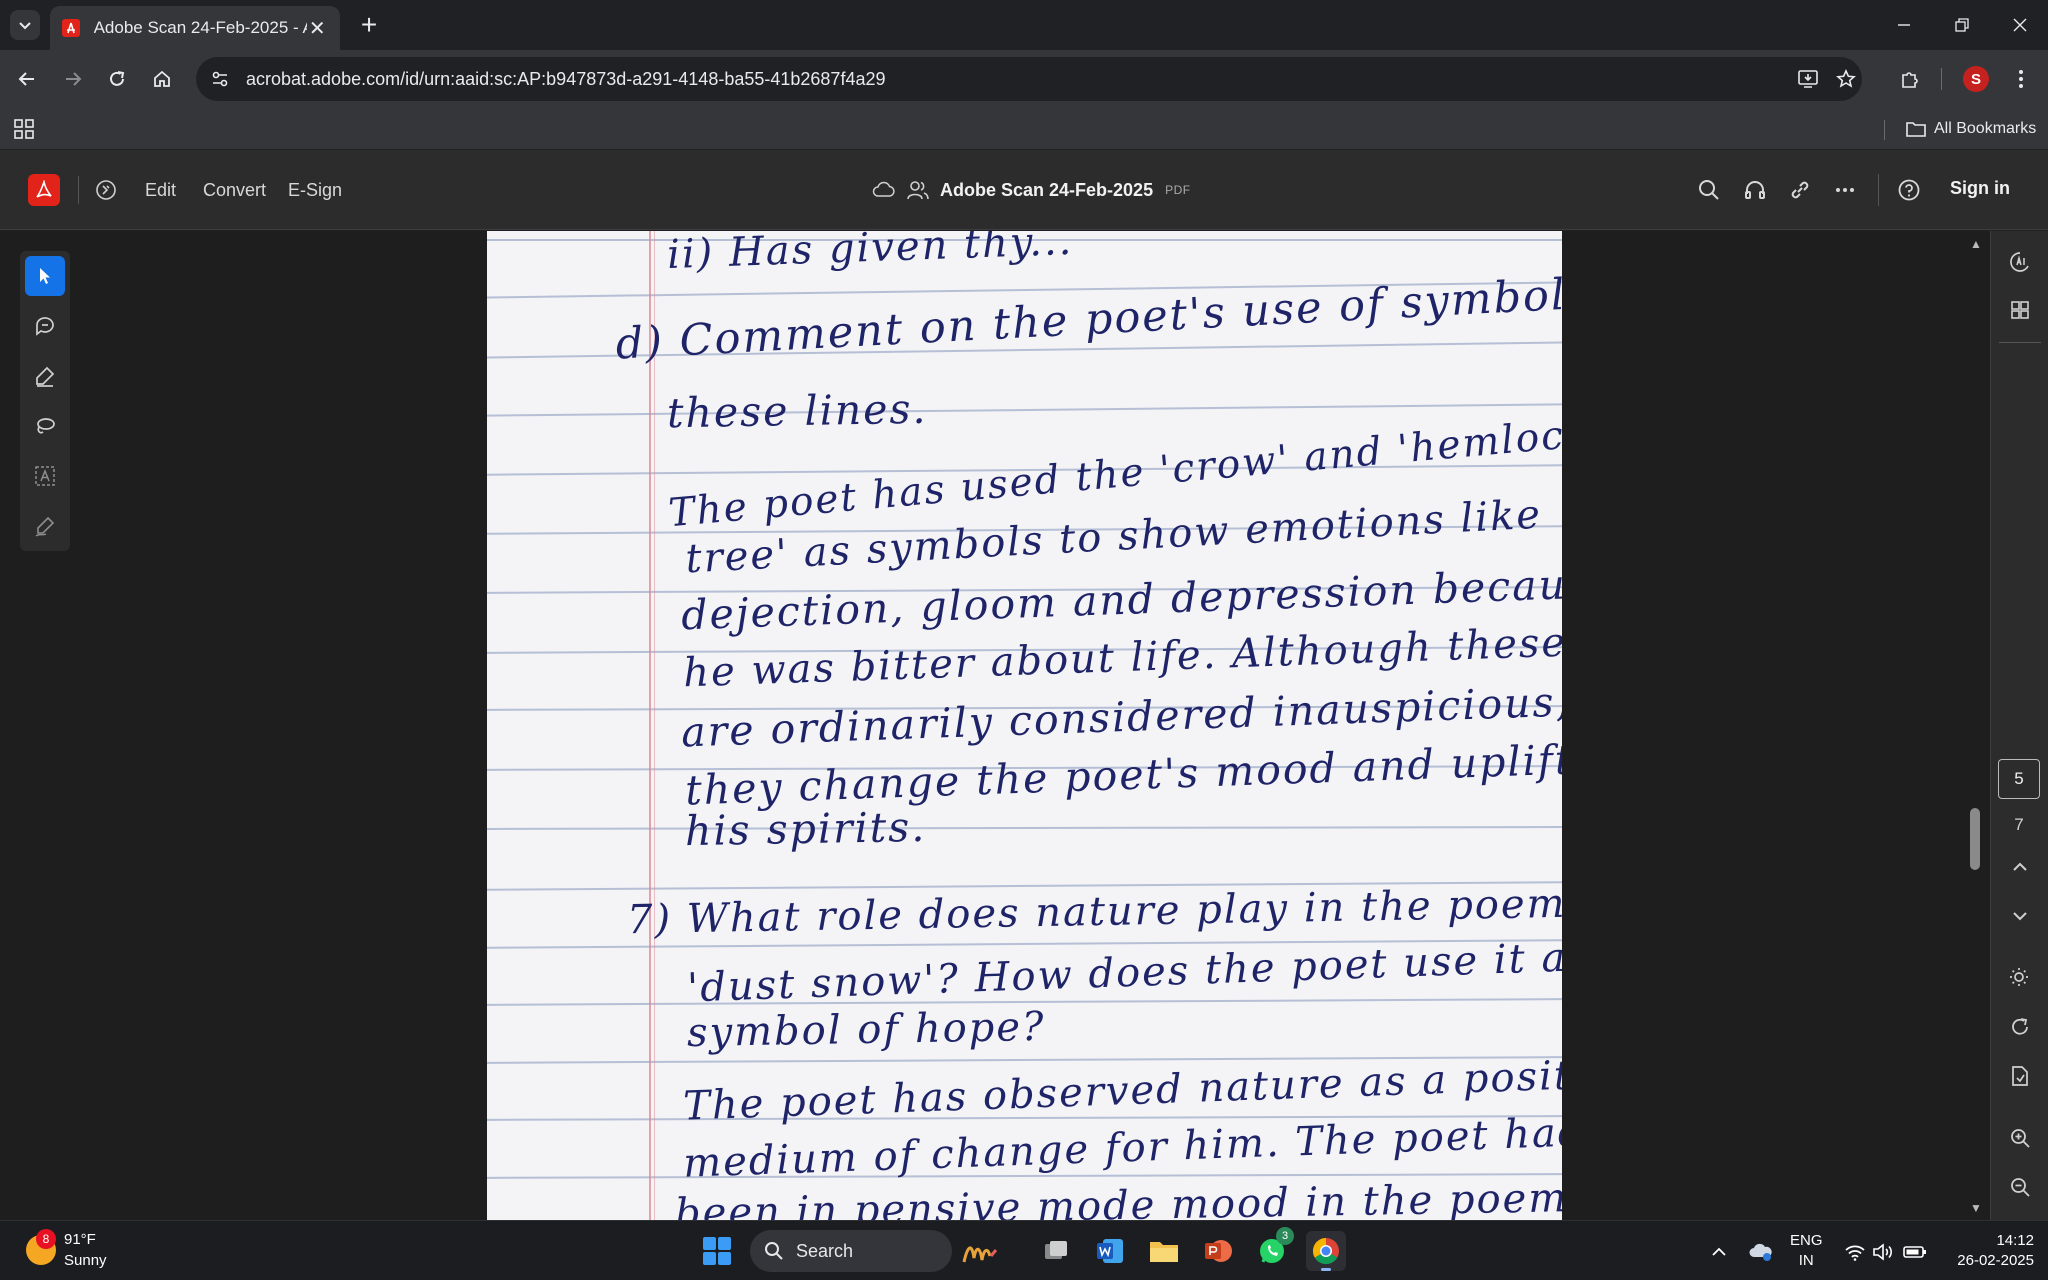 This screenshot has height=1280, width=2048. I want to click on home-button, so click(162, 79).